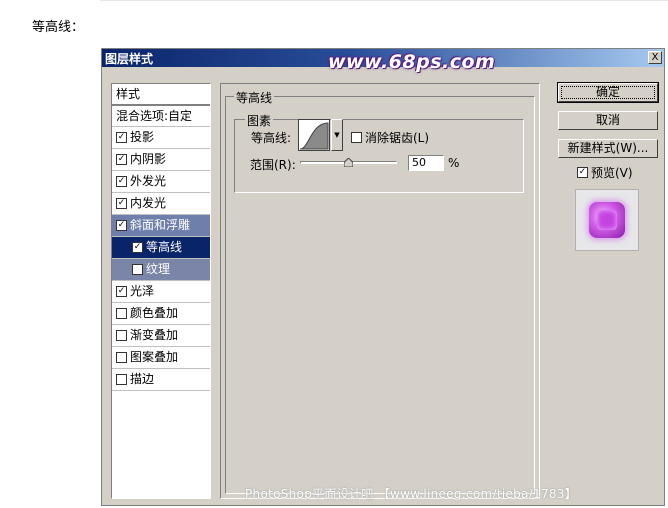  I want to click on styles-header: 样式, so click(161, 95).